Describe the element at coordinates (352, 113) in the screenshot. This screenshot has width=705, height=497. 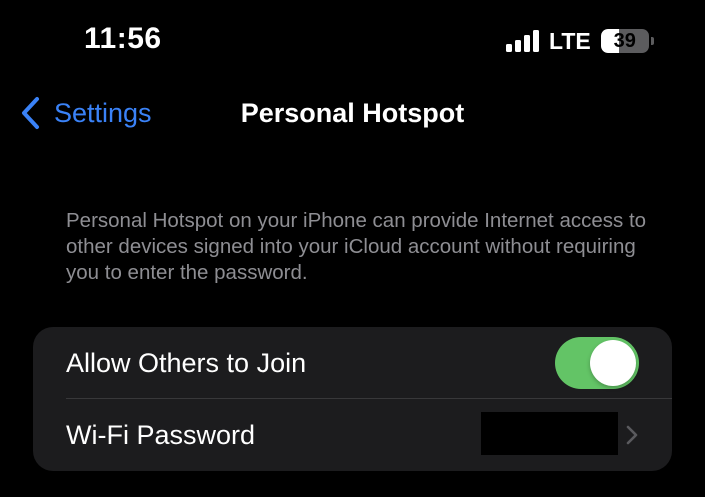
I see `page-title: Personal Hotspot` at that location.